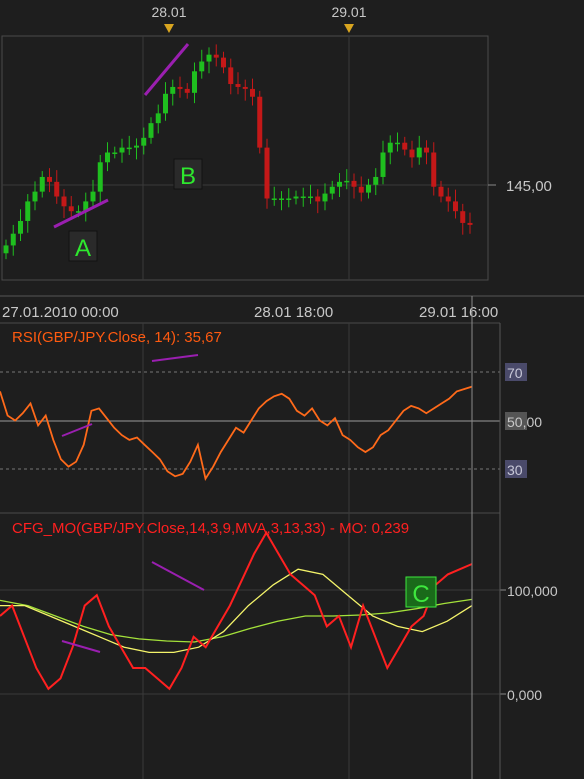  Describe the element at coordinates (293, 312) in the screenshot. I see `time-axis-label: 28.01 18:00` at that location.